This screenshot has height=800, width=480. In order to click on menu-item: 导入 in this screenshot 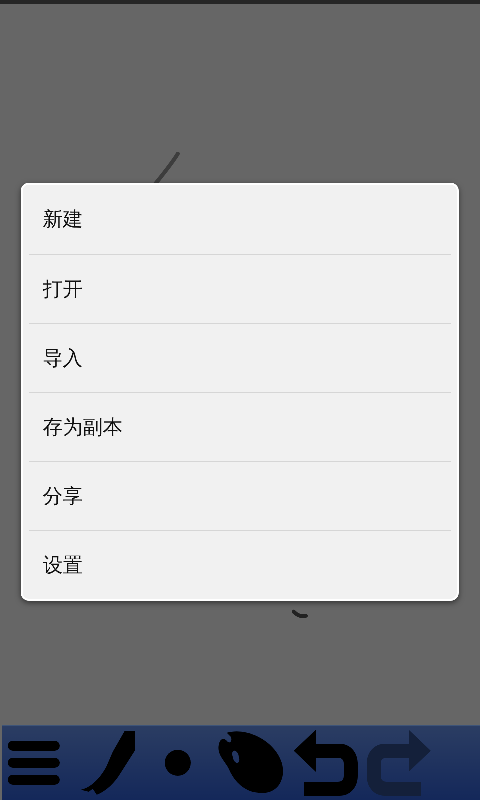, I will do `click(240, 357)`.